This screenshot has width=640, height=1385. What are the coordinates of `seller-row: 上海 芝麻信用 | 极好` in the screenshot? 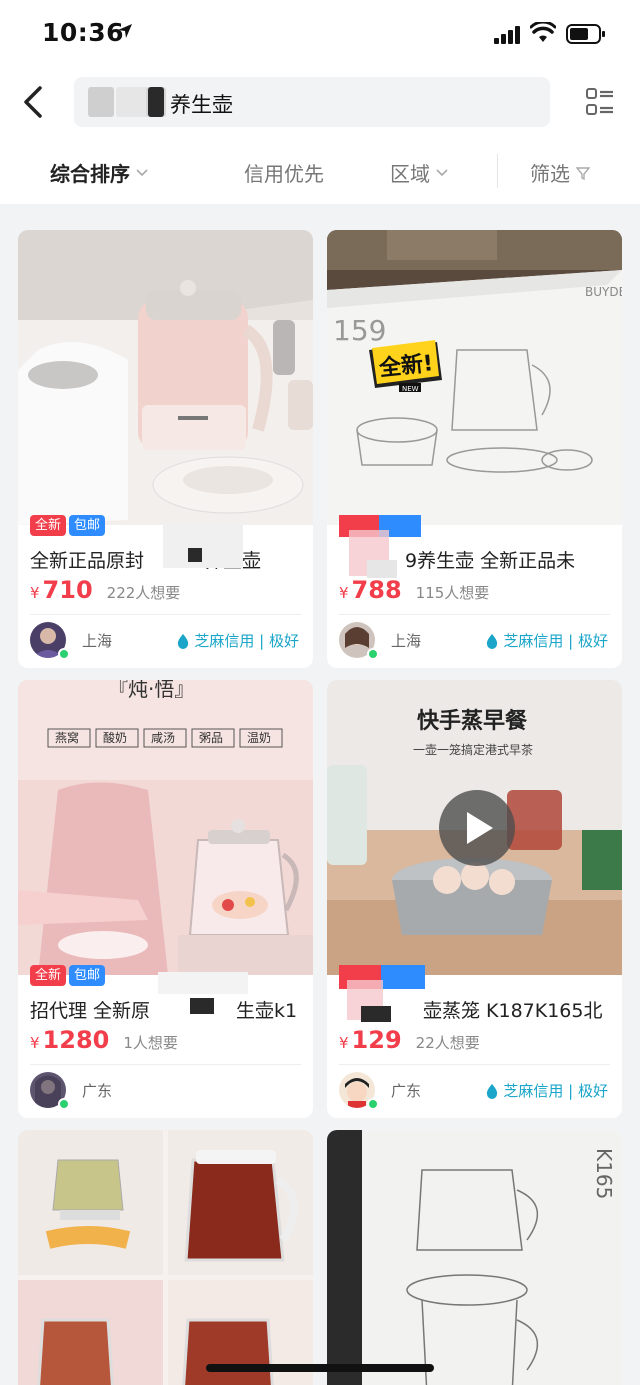 It's located at (476, 640).